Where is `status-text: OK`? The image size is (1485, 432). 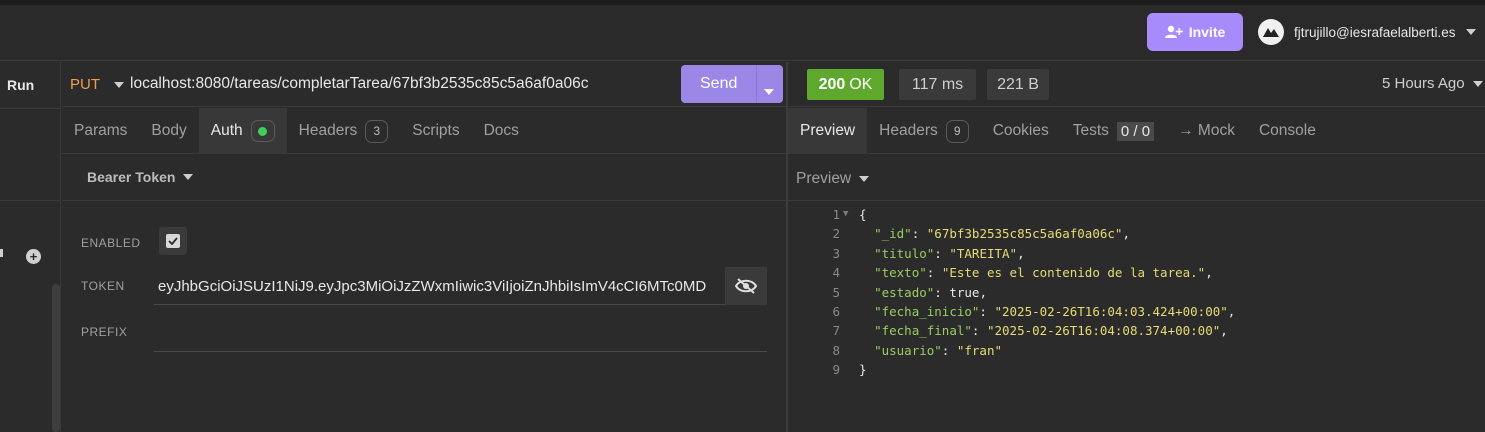
status-text: OK is located at coordinates (861, 84).